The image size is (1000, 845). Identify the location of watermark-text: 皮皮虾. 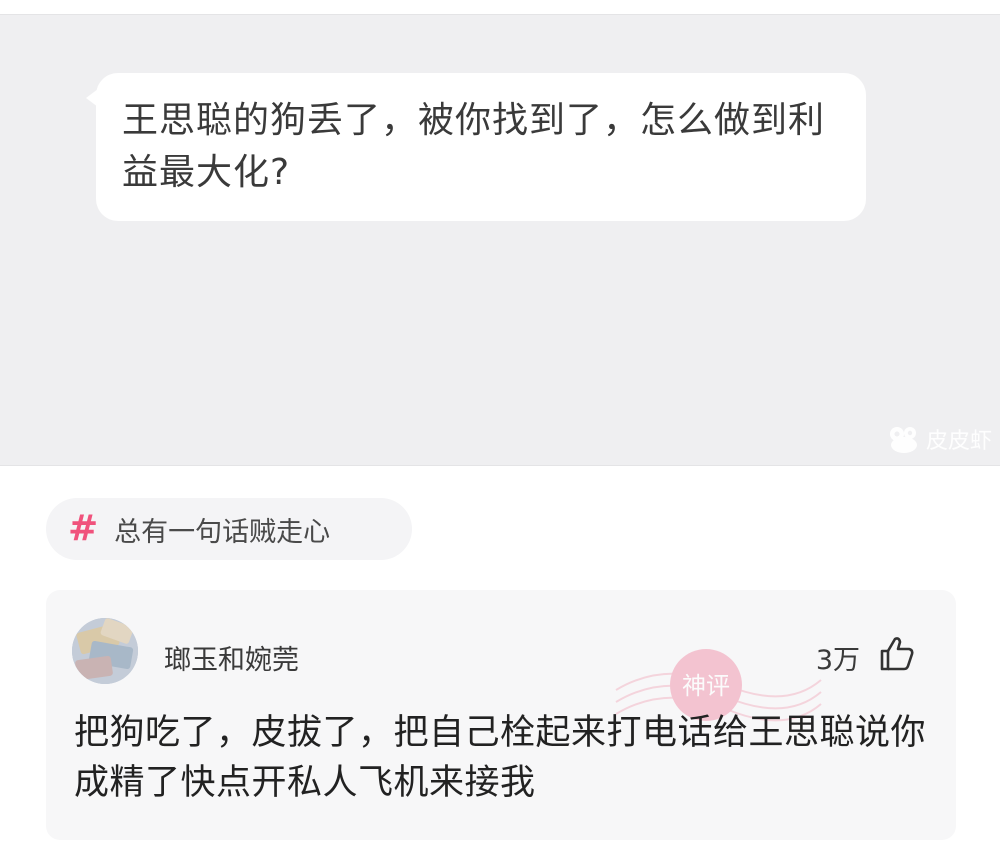
(958, 441).